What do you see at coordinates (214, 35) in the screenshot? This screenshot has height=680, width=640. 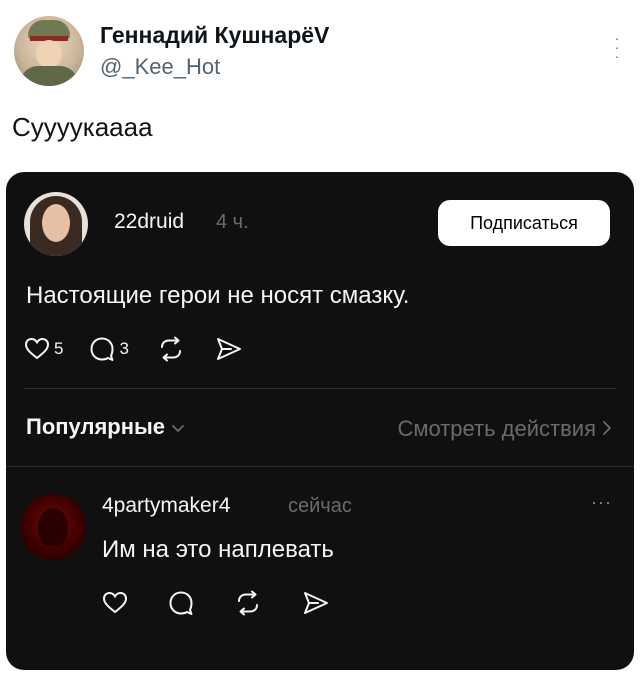 I see `author-display-name: Геннадий КушнарёV` at bounding box center [214, 35].